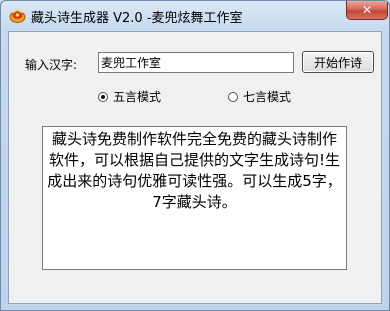 This screenshot has height=311, width=390. Describe the element at coordinates (51, 65) in the screenshot. I see `input-label: 输入汉字:` at that location.